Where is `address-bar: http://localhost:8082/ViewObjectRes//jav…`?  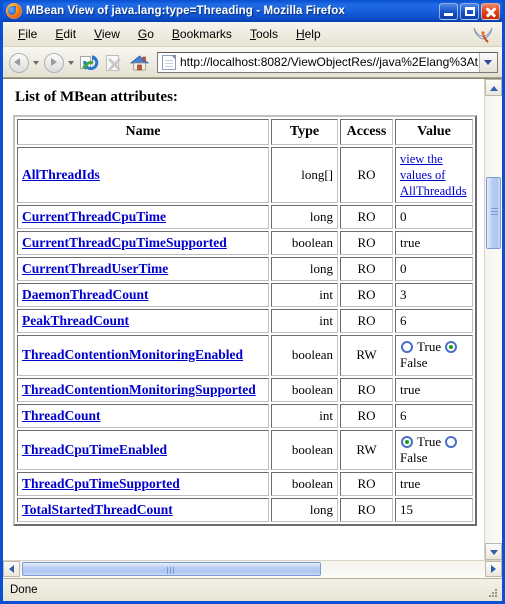
address-bar: http://localhost:8082/ViewObjectRes//jav… is located at coordinates (327, 62).